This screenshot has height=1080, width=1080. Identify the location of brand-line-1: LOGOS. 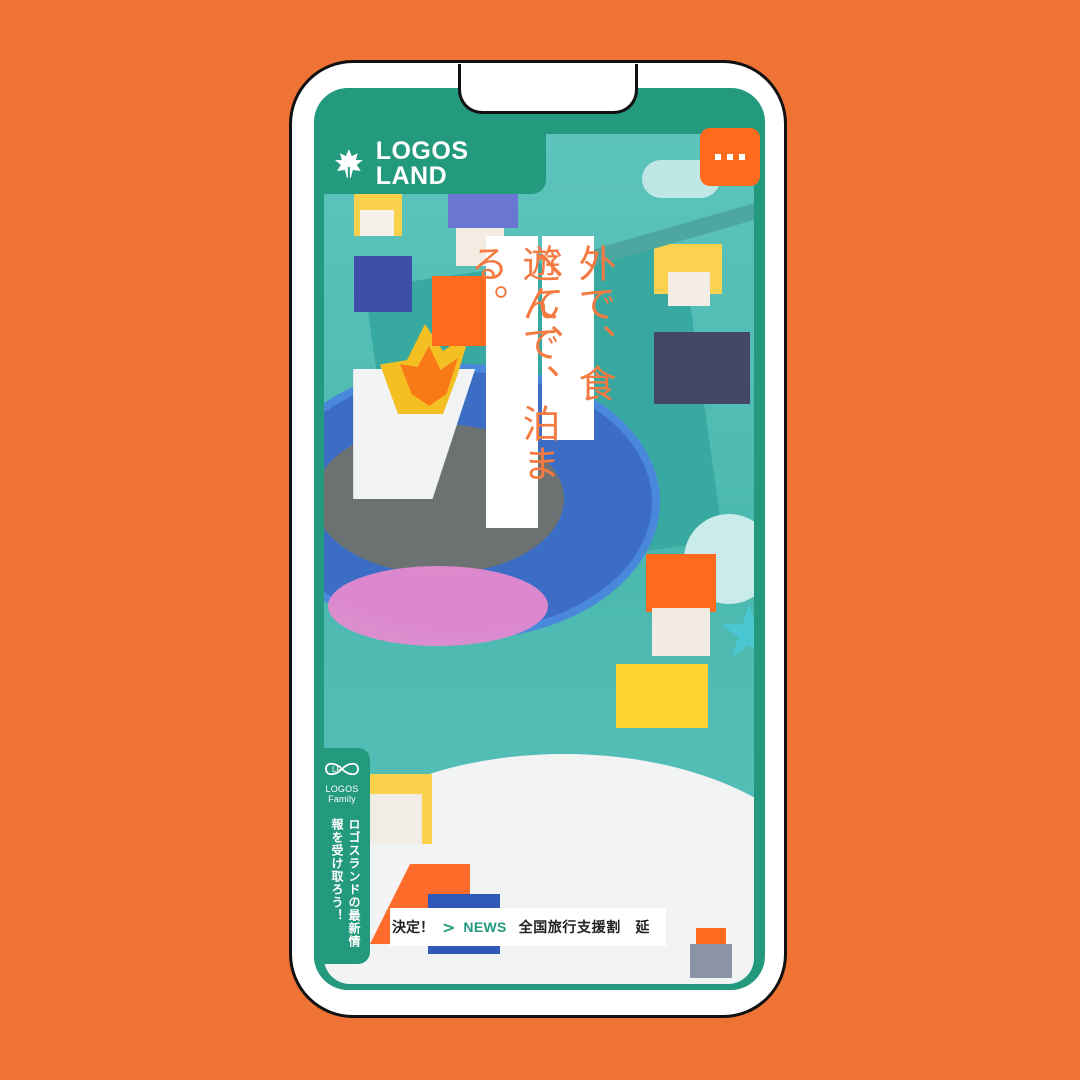
(342, 789).